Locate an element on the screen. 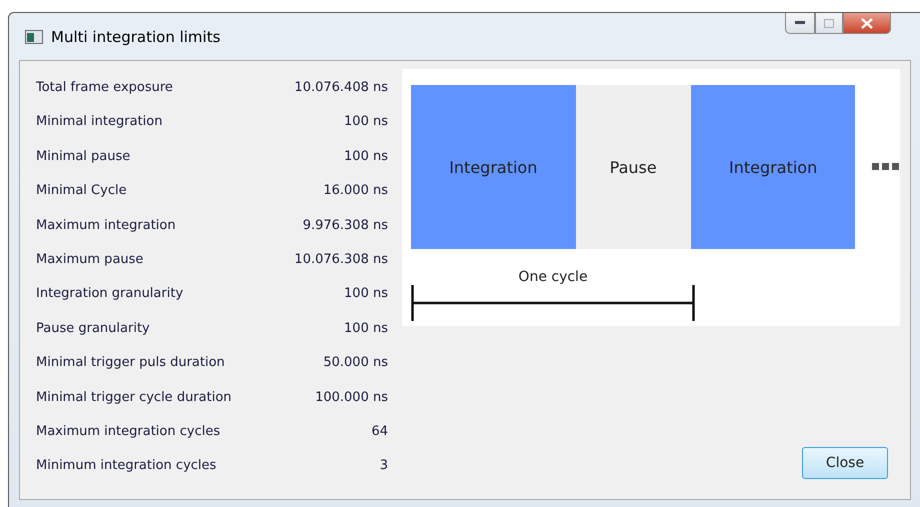  window-title: Multi integration limits is located at coordinates (135, 37).